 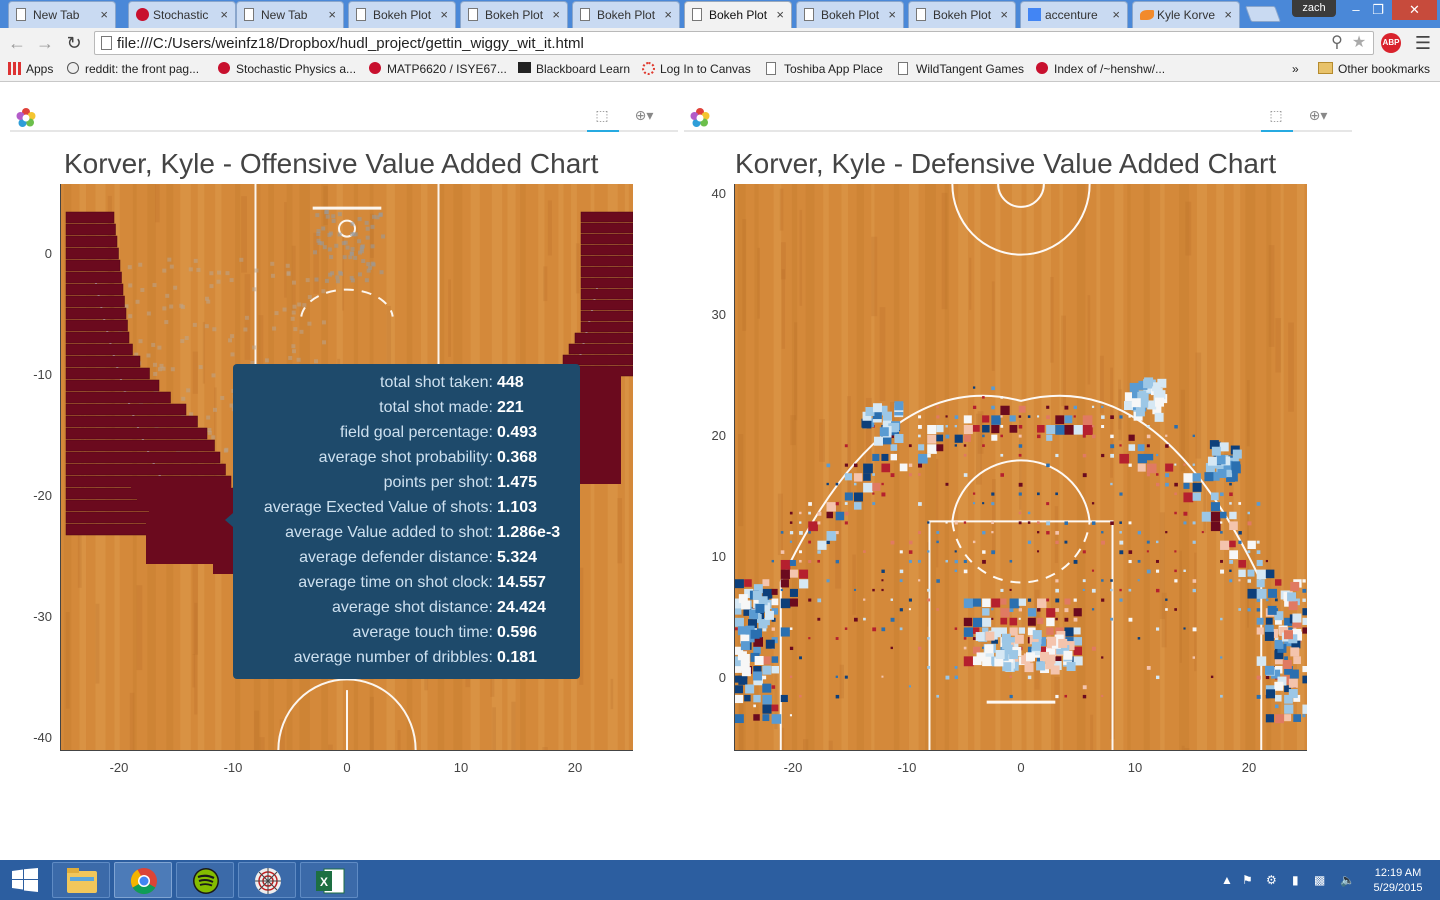 I want to click on tab-5: Bokeh Plot ×, so click(x=626, y=14).